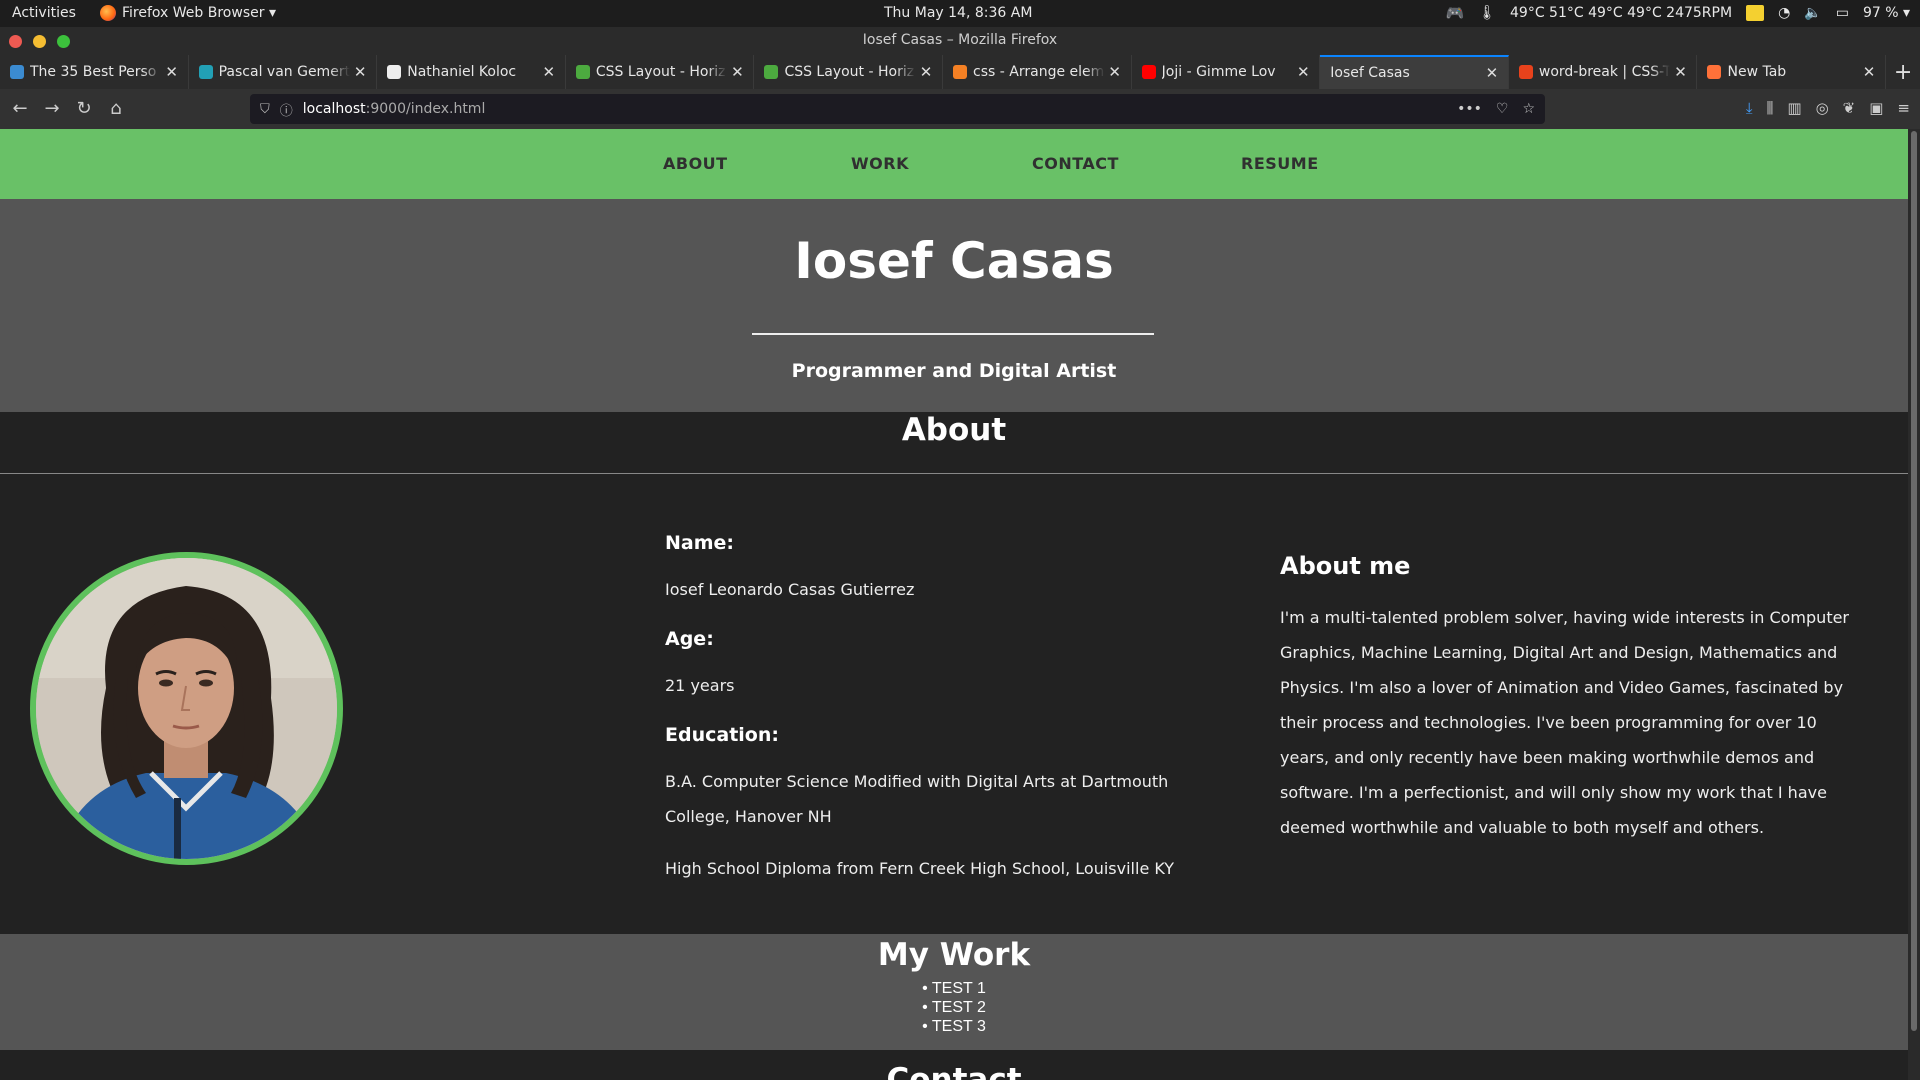 The image size is (1920, 1080). I want to click on new-tab-icon: +, so click(1903, 72).